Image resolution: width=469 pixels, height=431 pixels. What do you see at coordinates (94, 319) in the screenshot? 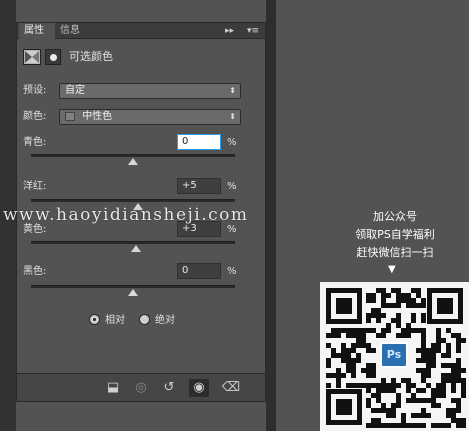
I see `relative-radio` at bounding box center [94, 319].